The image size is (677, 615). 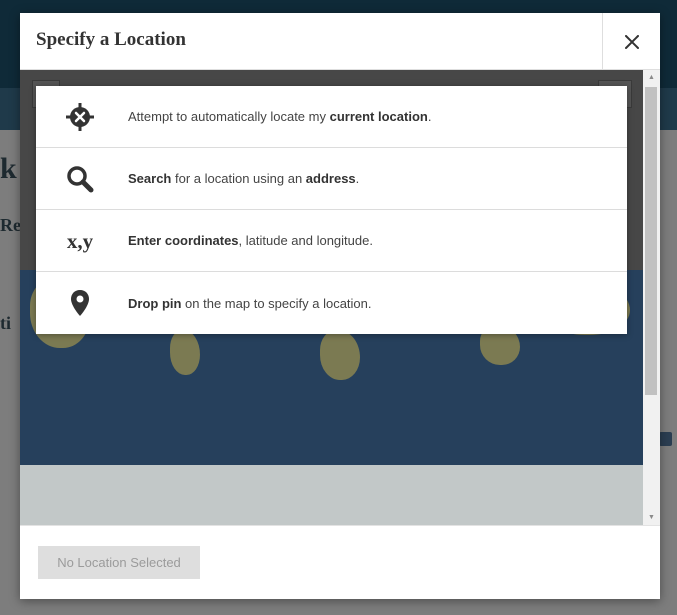 What do you see at coordinates (244, 178) in the screenshot?
I see `option-search-address-text: Search for a location using an address.` at bounding box center [244, 178].